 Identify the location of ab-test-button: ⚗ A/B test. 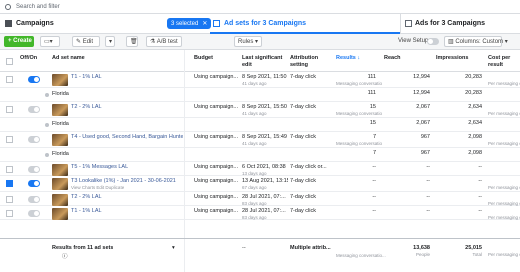
(164, 41).